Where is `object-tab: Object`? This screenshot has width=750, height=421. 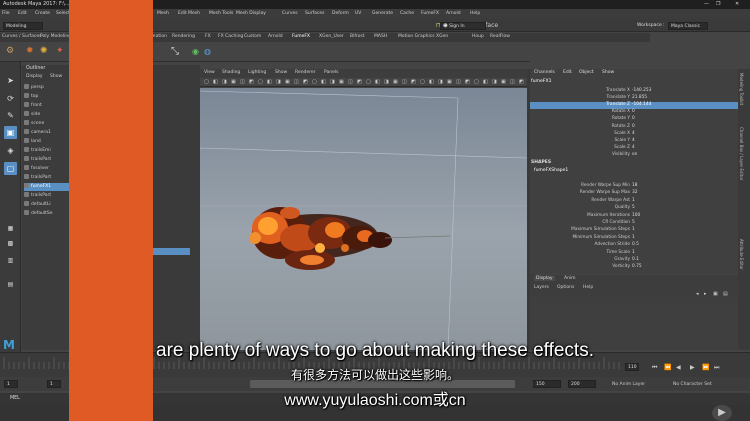 object-tab: Object is located at coordinates (586, 72).